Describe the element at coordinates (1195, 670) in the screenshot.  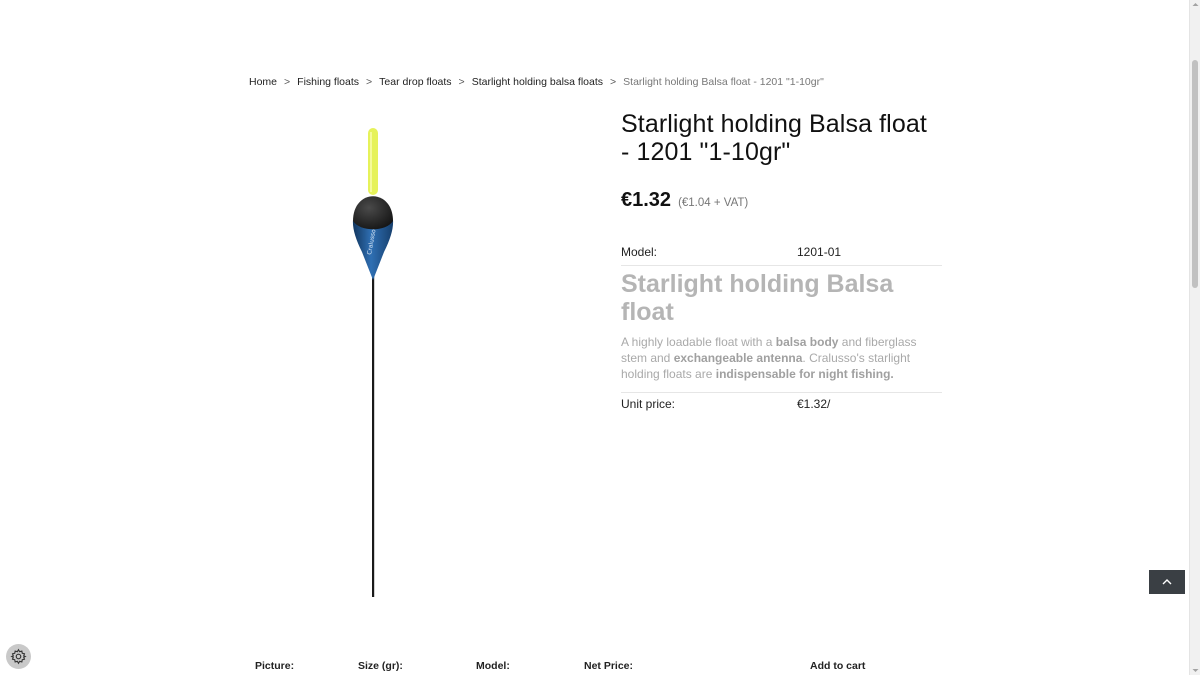
I see `scroll-down-arrow-icon` at that location.